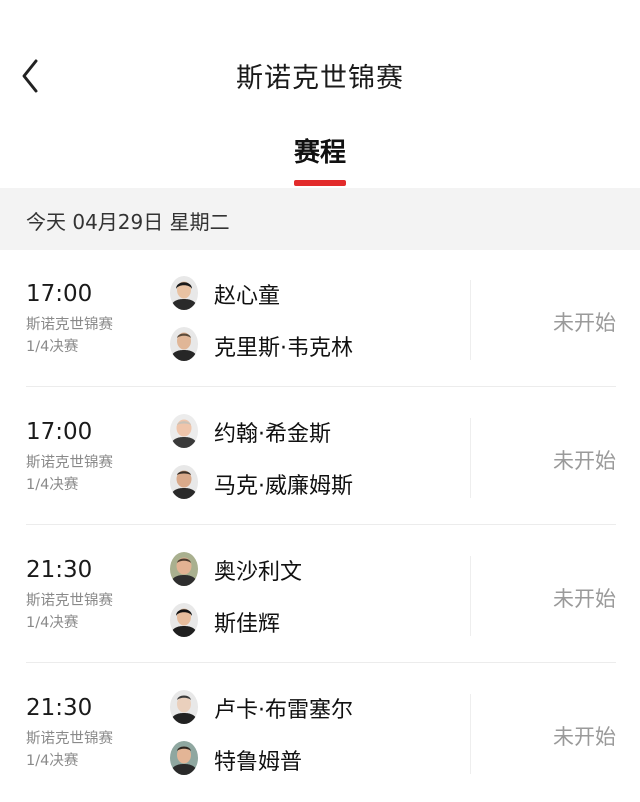 The width and height of the screenshot is (640, 802). I want to click on date-header: 今天 04月29日 星期二, so click(128, 222).